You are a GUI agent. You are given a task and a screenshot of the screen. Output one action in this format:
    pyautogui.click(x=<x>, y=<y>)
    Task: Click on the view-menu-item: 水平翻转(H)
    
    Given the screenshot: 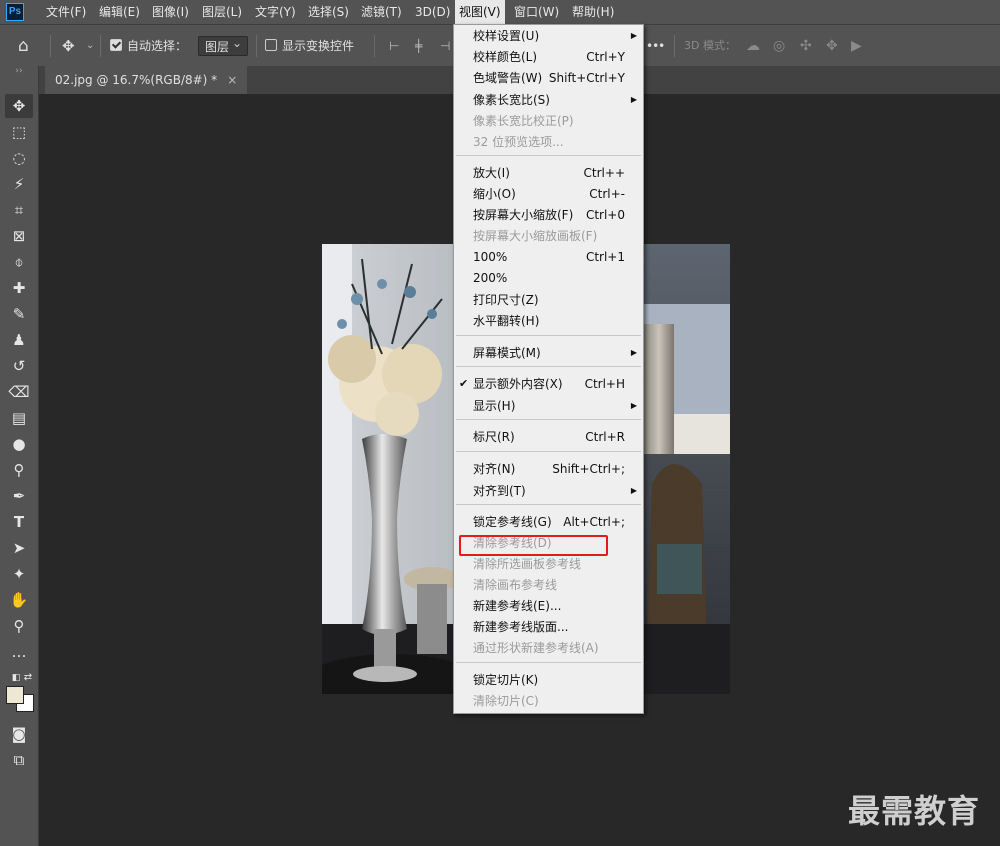 What is the action you would take?
    pyautogui.click(x=548, y=321)
    